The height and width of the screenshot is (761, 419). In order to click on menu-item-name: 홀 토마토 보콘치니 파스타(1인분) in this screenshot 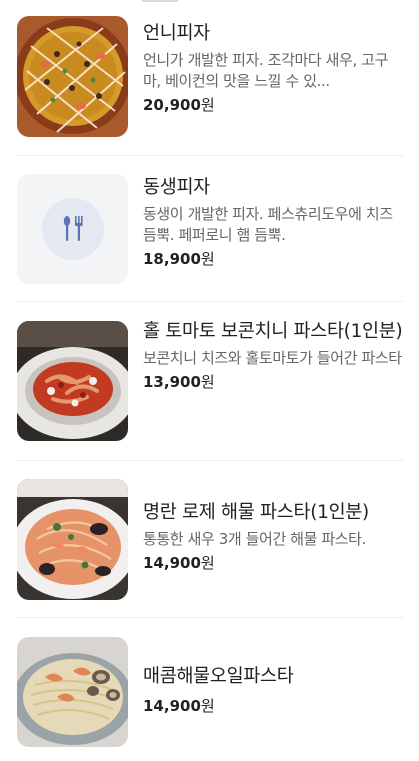, I will do `click(273, 331)`.